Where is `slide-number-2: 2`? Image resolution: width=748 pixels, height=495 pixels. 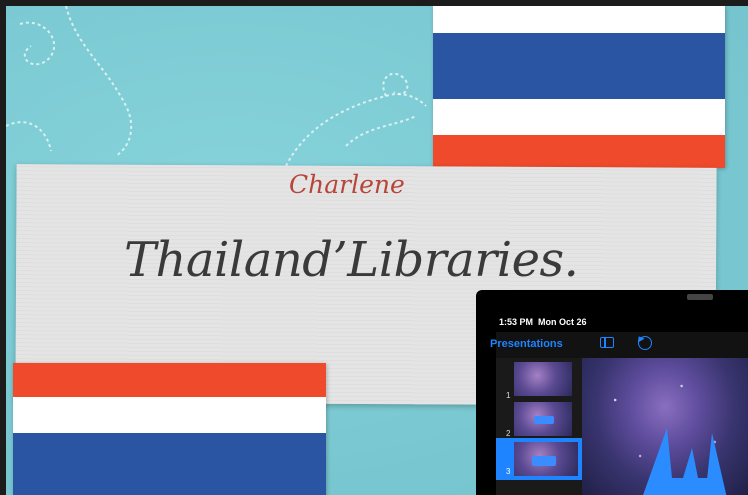
slide-number-2: 2 is located at coordinates (508, 433).